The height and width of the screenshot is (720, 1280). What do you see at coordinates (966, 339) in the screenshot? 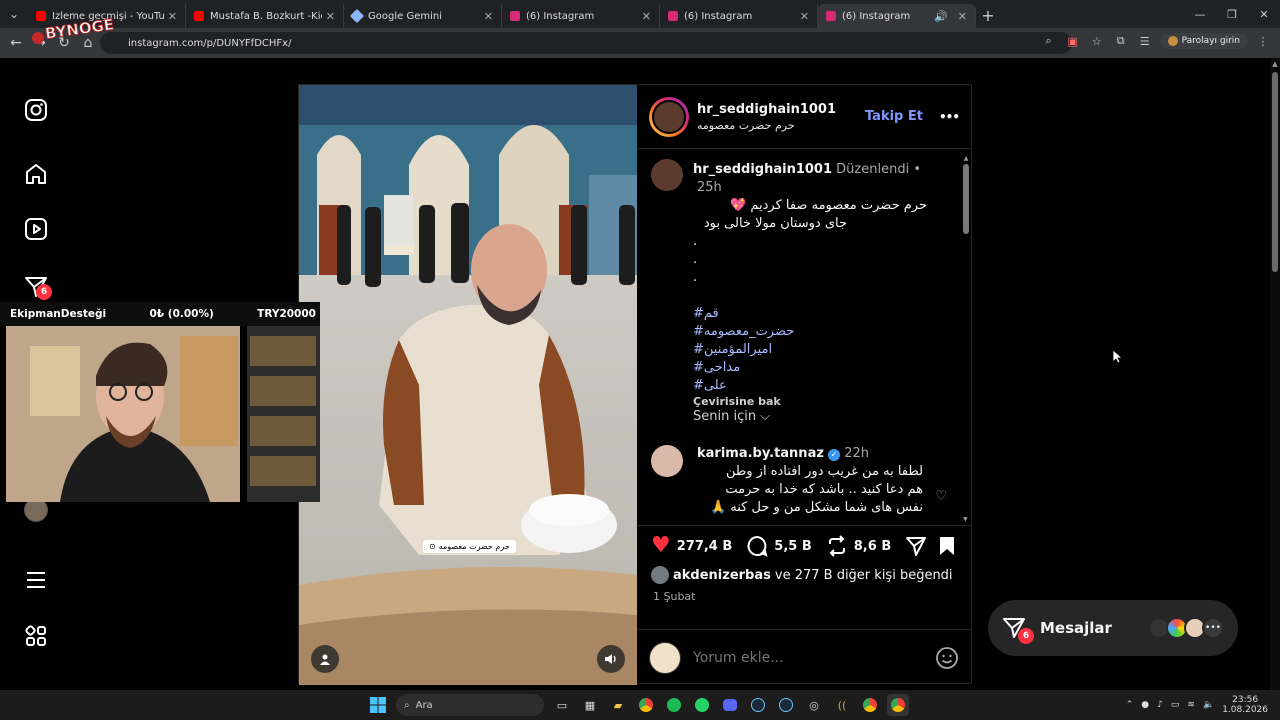
I see `comments-scrollbar: ▲ ▼` at bounding box center [966, 339].